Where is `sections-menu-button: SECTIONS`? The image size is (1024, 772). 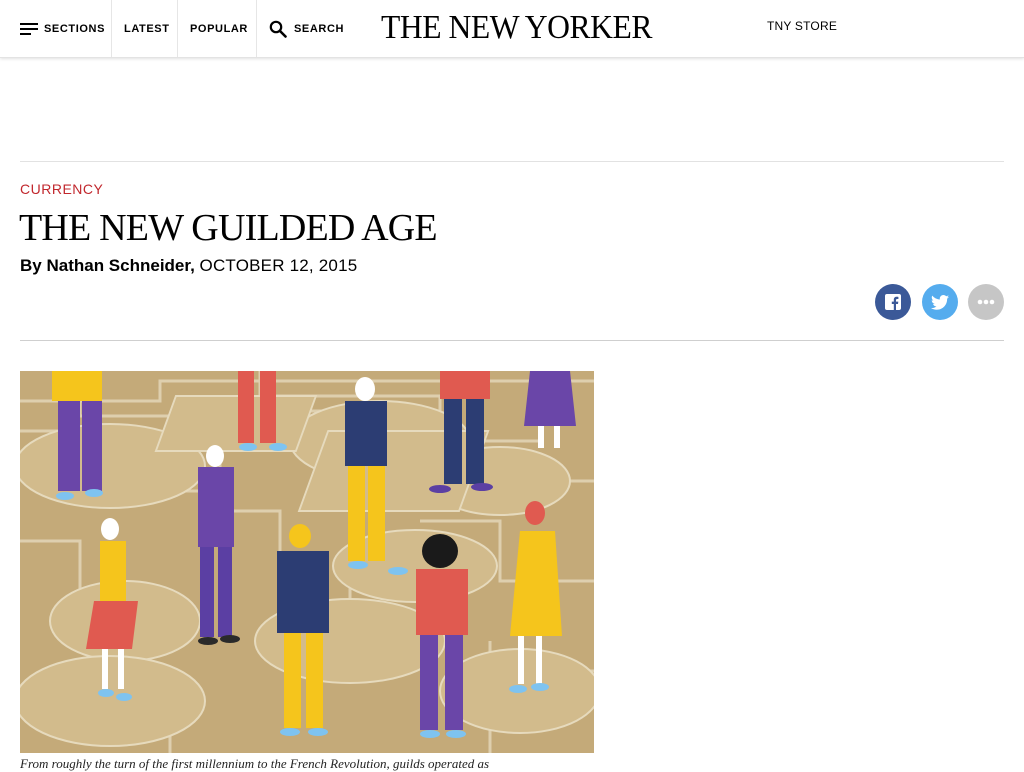 sections-menu-button: SECTIONS is located at coordinates (62, 28).